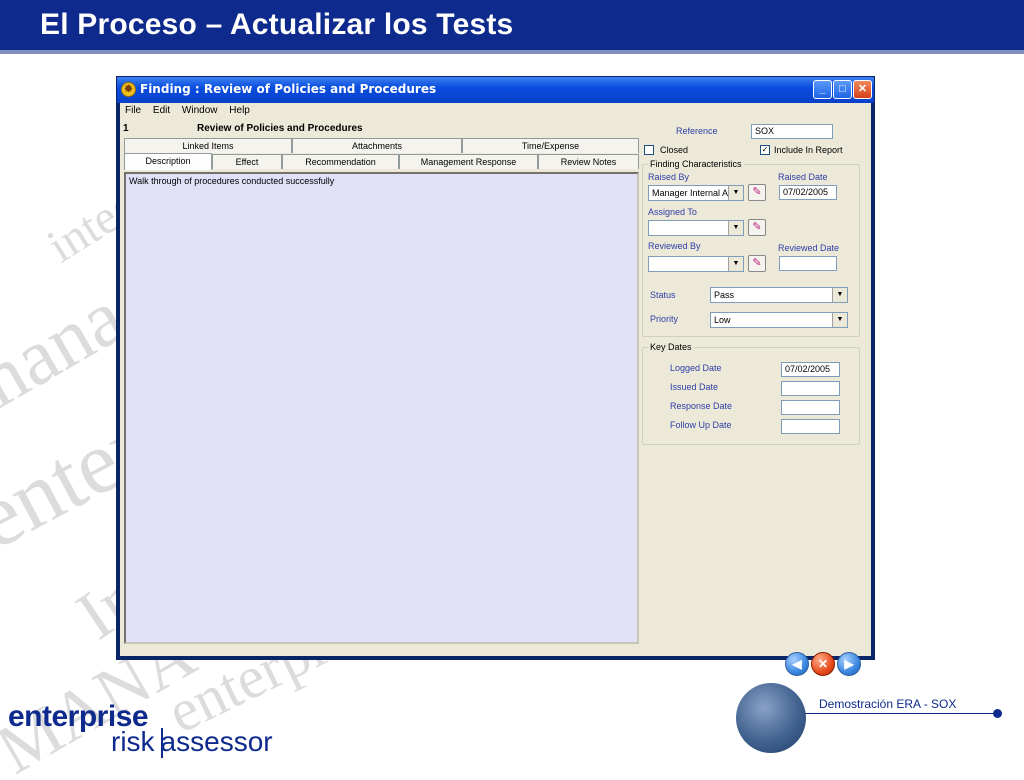 This screenshot has width=1024, height=780. What do you see at coordinates (701, 425) in the screenshot?
I see `follow-up-date-label: Follow Up Date` at bounding box center [701, 425].